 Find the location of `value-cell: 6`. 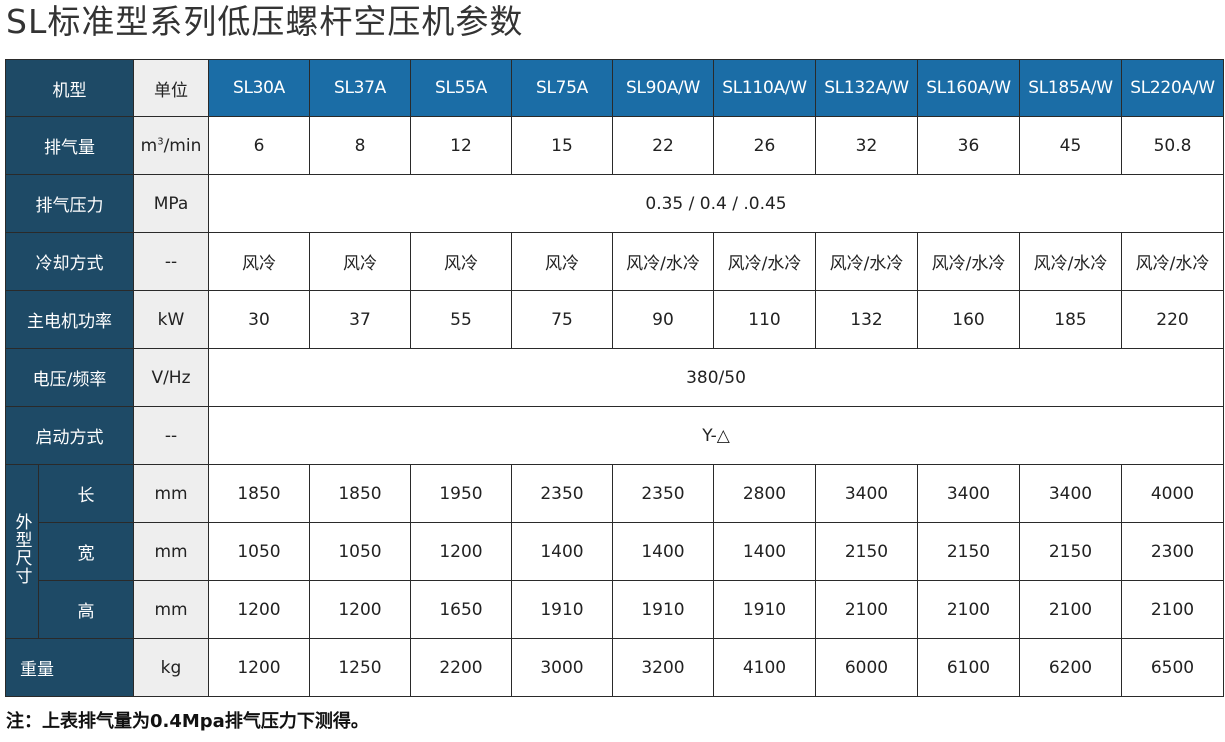

value-cell: 6 is located at coordinates (259, 145).